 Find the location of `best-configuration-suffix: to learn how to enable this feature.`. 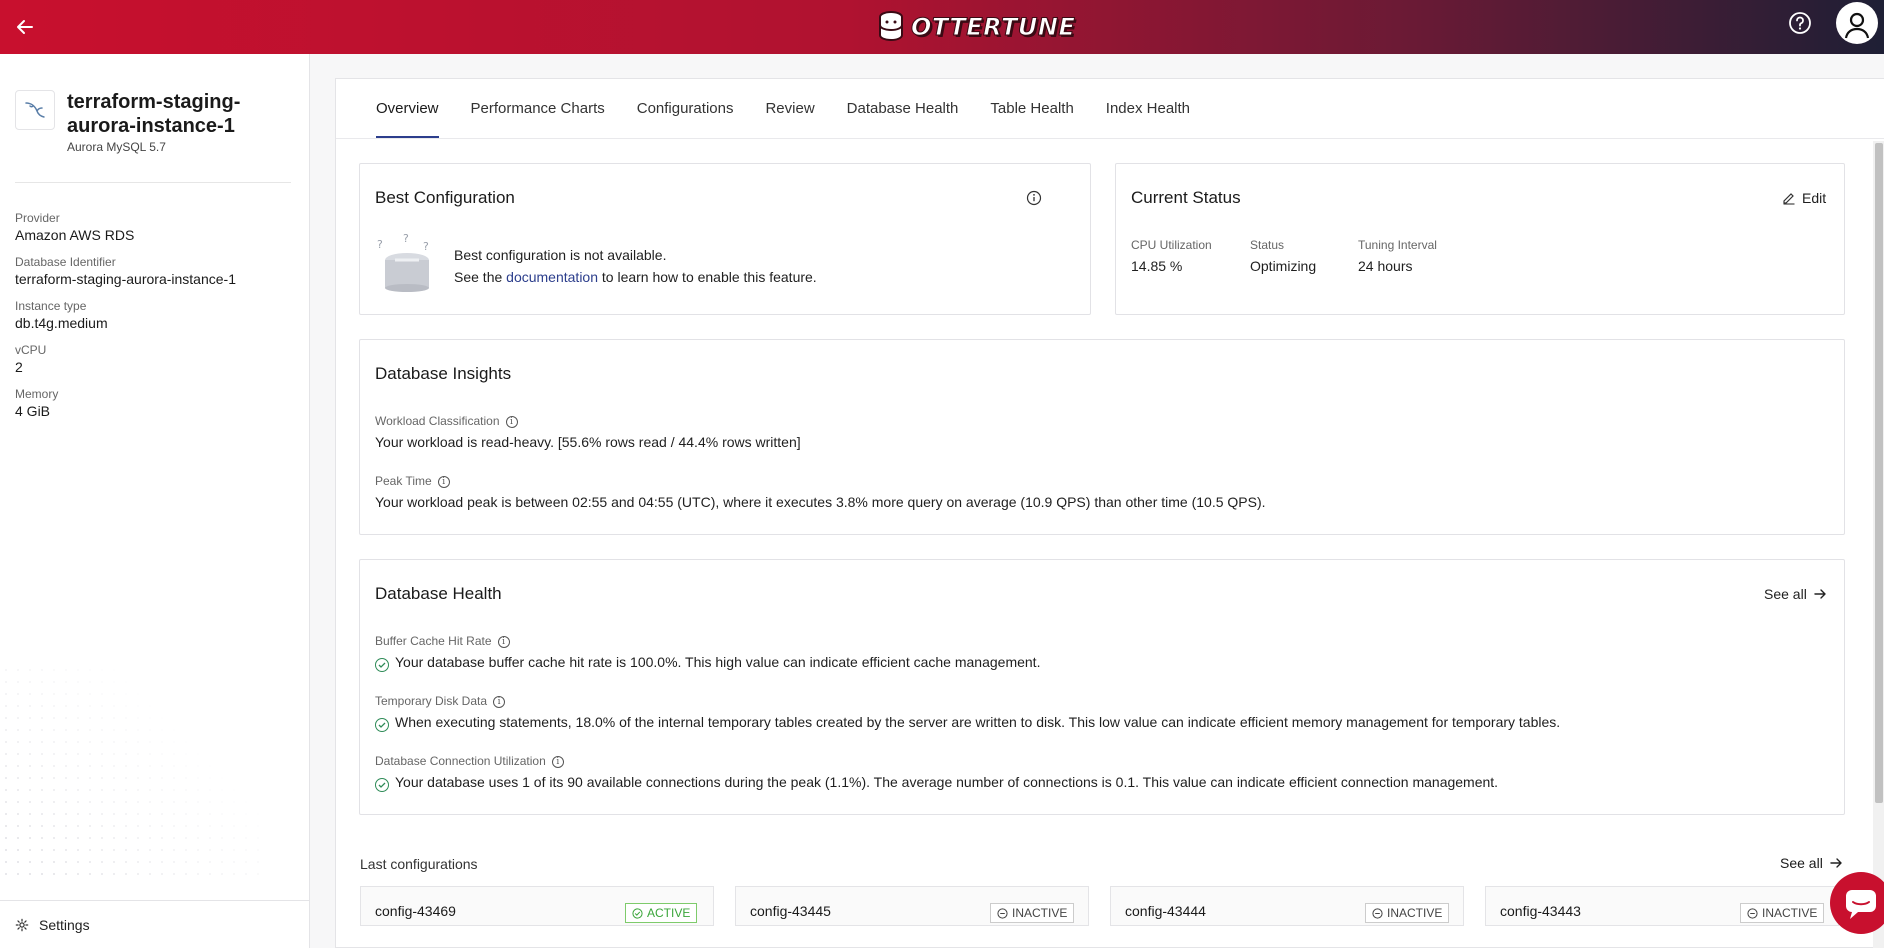

best-configuration-suffix: to learn how to enable this feature. is located at coordinates (707, 277).